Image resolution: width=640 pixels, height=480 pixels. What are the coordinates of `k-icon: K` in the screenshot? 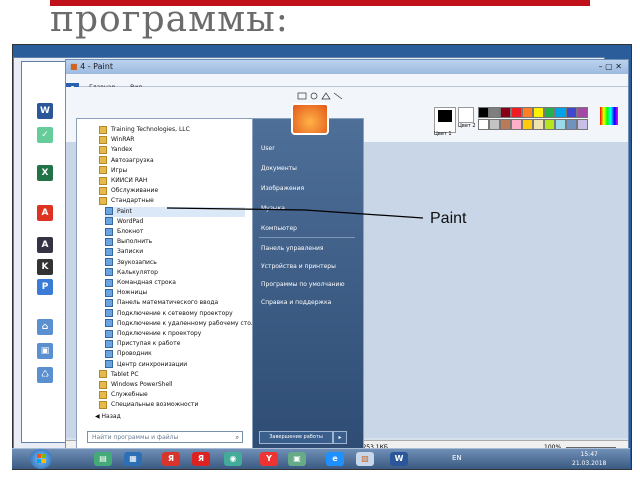 It's located at (45, 267).